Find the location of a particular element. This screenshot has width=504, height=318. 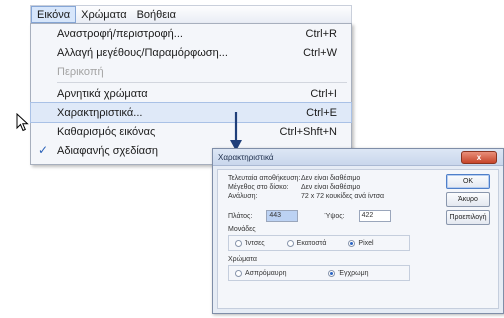

info-row: Ανάλυση: 72 x 72 κουκίδες ανά ίντσα is located at coordinates (306, 196).